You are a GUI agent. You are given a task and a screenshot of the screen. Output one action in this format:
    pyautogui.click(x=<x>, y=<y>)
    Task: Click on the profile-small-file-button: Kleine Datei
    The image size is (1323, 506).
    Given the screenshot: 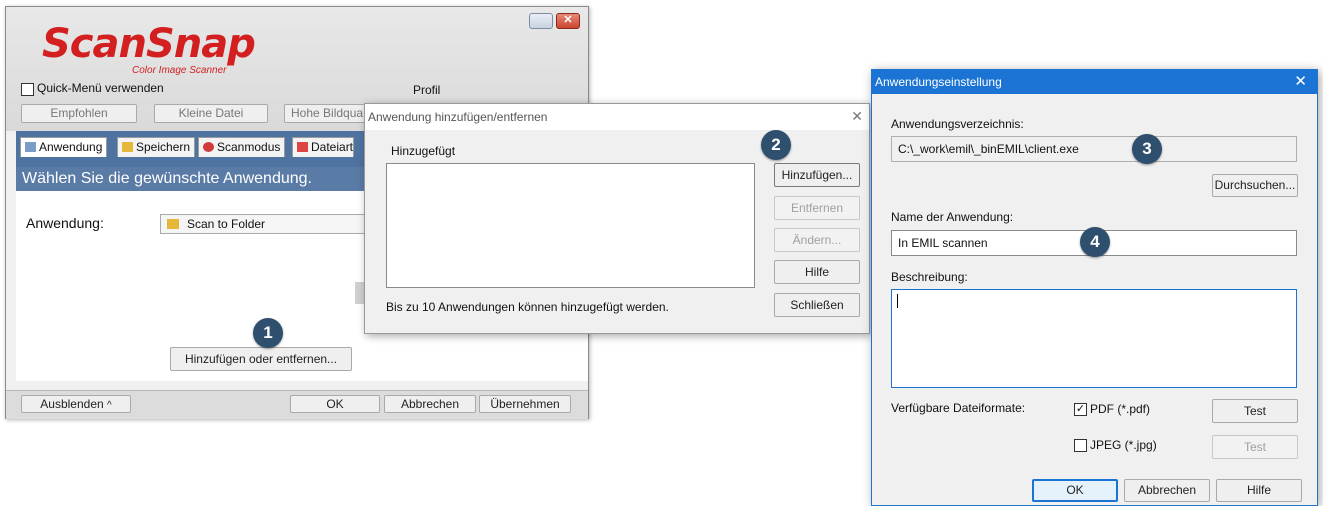 What is the action you would take?
    pyautogui.click(x=211, y=113)
    